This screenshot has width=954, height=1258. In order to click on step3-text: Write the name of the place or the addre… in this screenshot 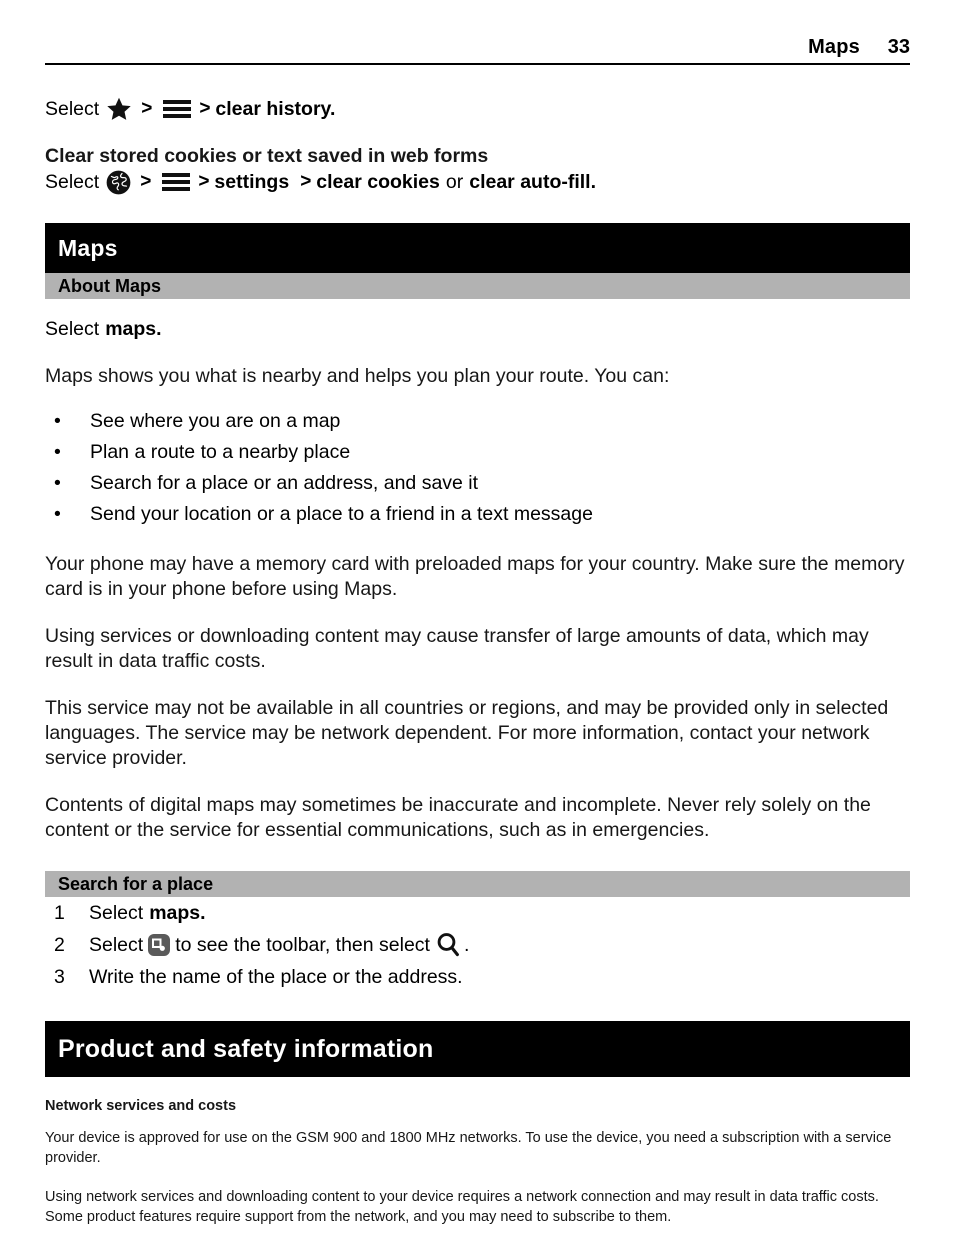, I will do `click(276, 977)`.